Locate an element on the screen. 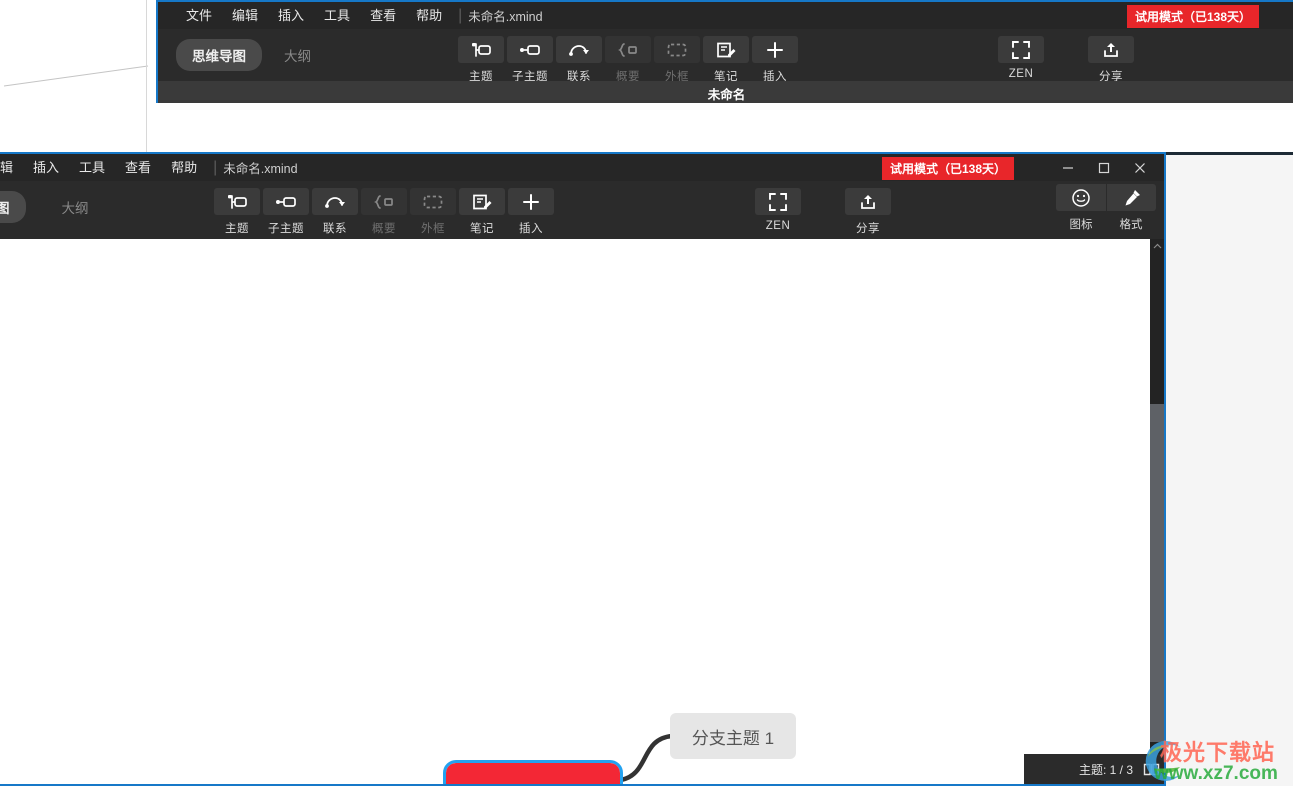 This screenshot has width=1293, height=786. panel-toggle-group: 图标 格式 is located at coordinates (1106, 208).